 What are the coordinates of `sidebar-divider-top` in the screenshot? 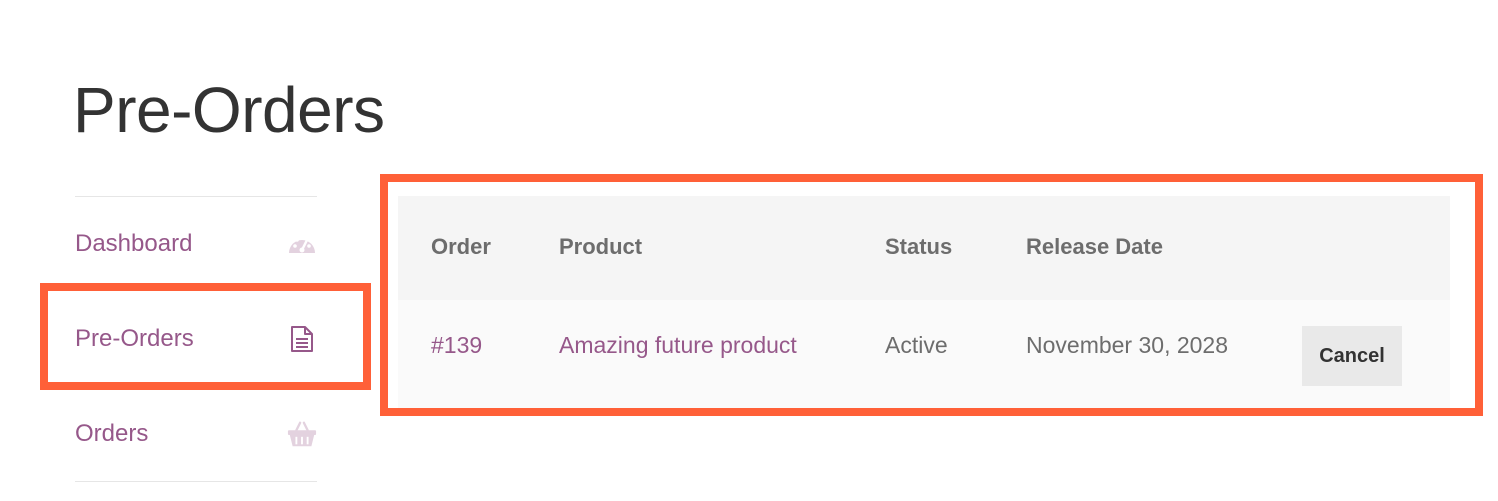 It's located at (196, 196).